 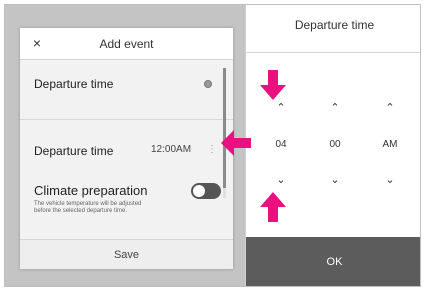 What do you see at coordinates (126, 254) in the screenshot?
I see `save-button: Save` at bounding box center [126, 254].